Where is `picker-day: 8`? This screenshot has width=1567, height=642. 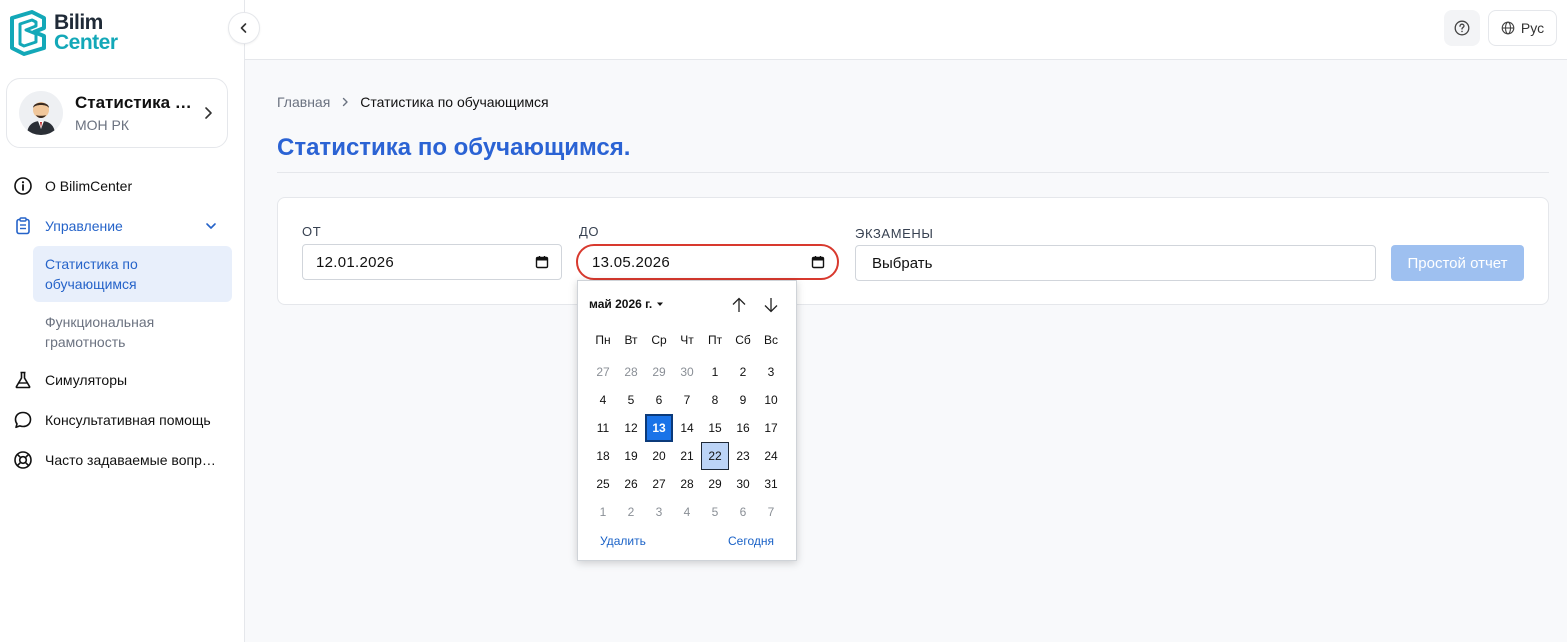 picker-day: 8 is located at coordinates (715, 400).